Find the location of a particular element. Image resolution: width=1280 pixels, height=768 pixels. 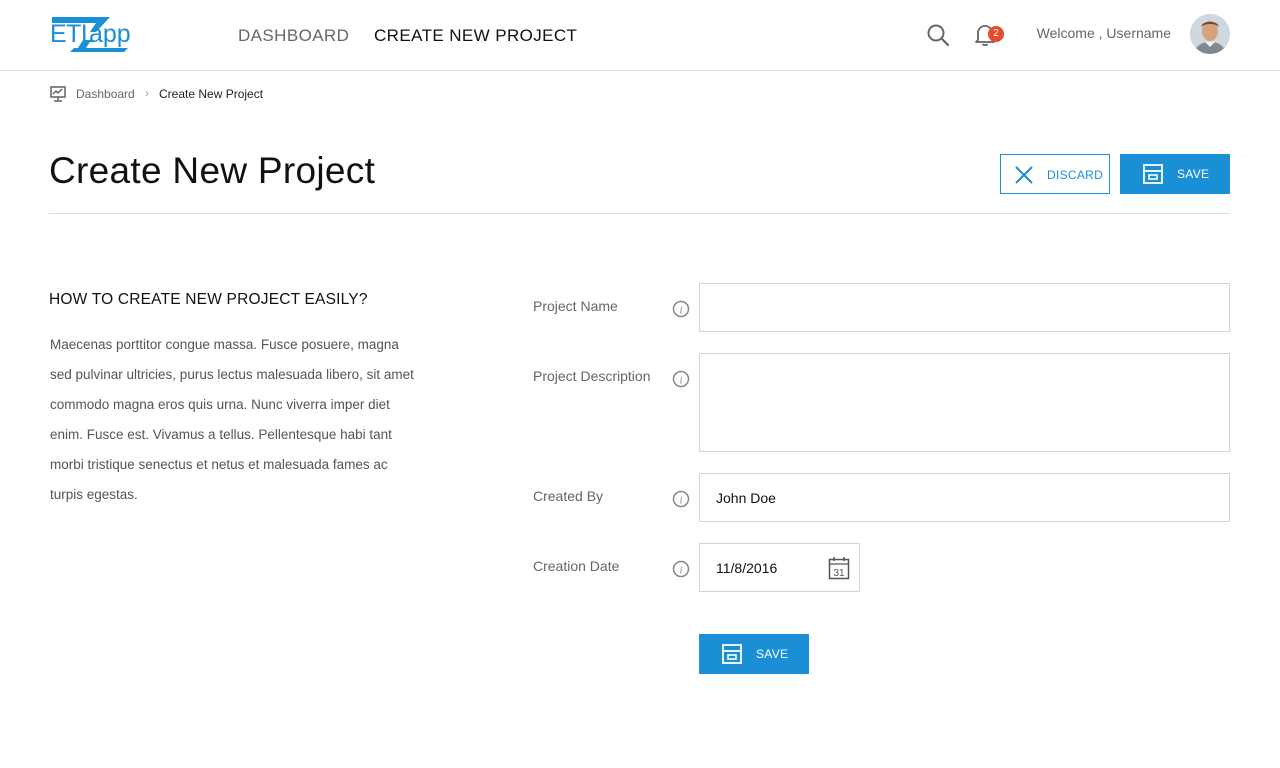

logo-text-etl: ETL is located at coordinates (72, 34).